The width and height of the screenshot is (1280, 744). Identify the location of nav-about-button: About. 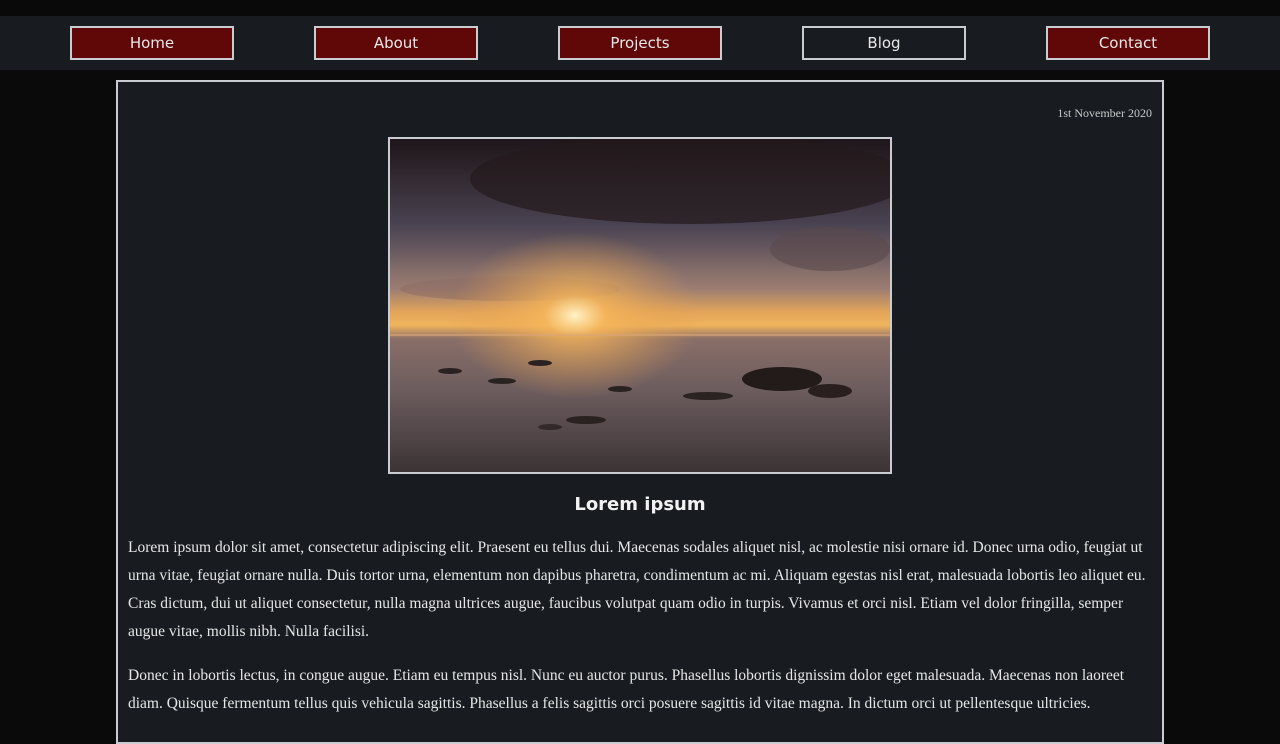
(396, 43).